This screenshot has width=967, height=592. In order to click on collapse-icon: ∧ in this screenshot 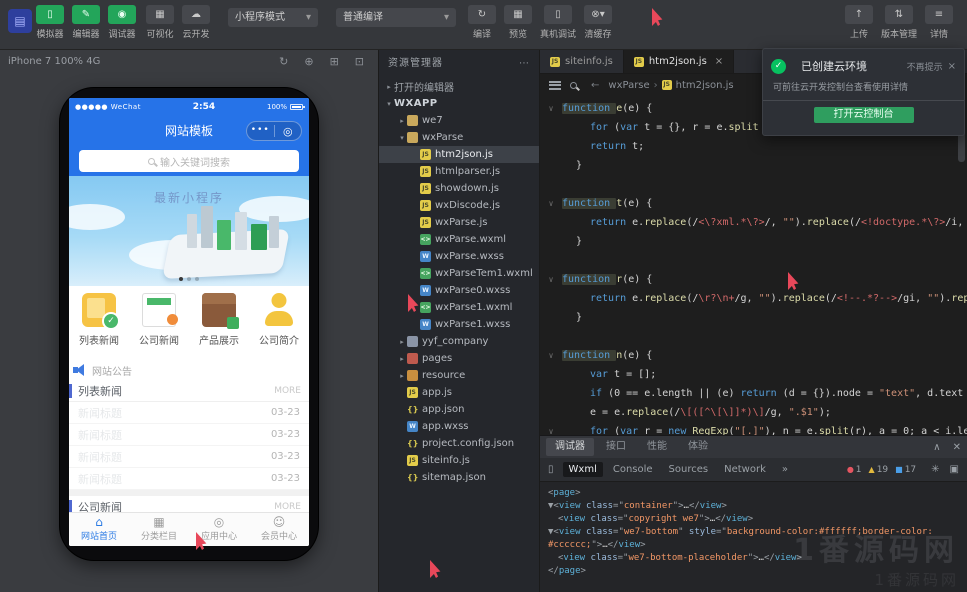, I will do `click(936, 447)`.